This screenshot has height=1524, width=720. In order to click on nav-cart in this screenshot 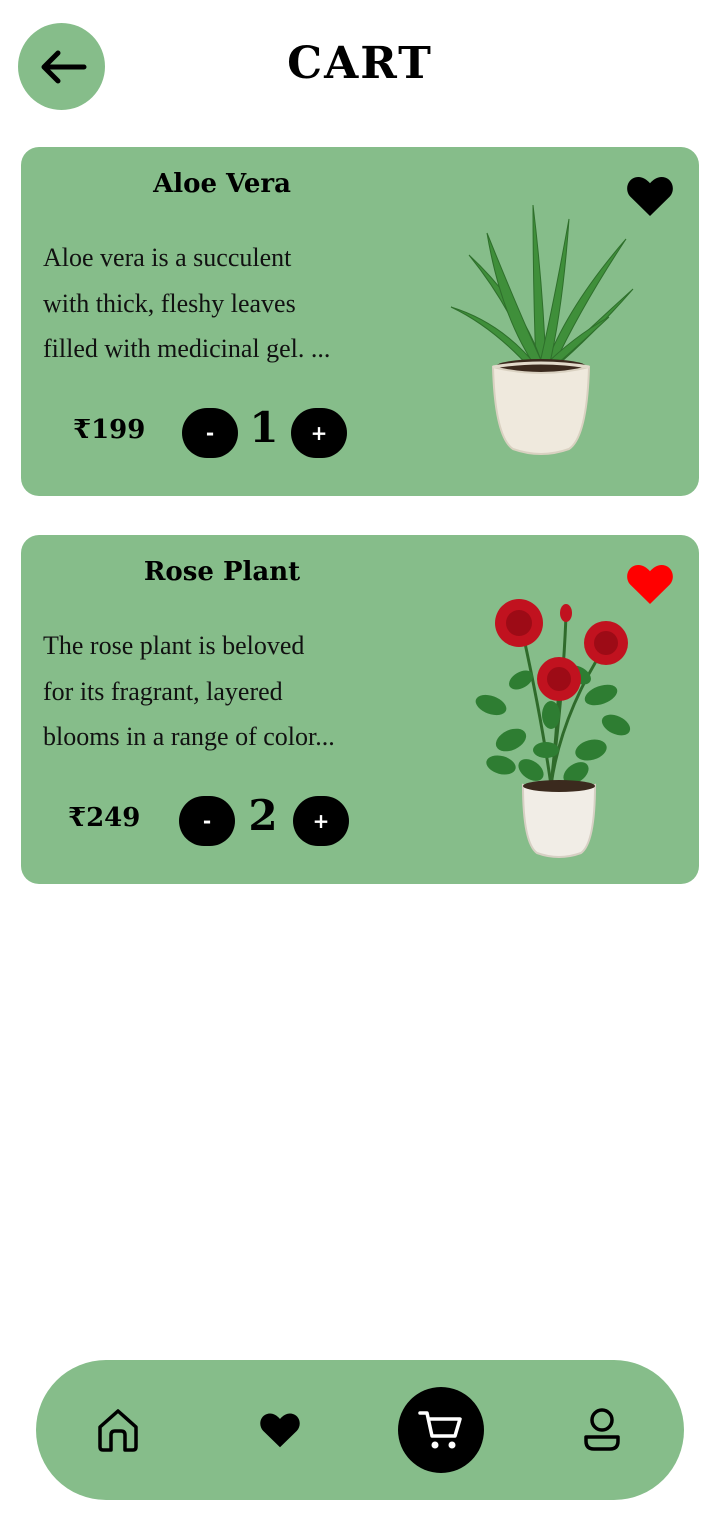, I will do `click(441, 1430)`.